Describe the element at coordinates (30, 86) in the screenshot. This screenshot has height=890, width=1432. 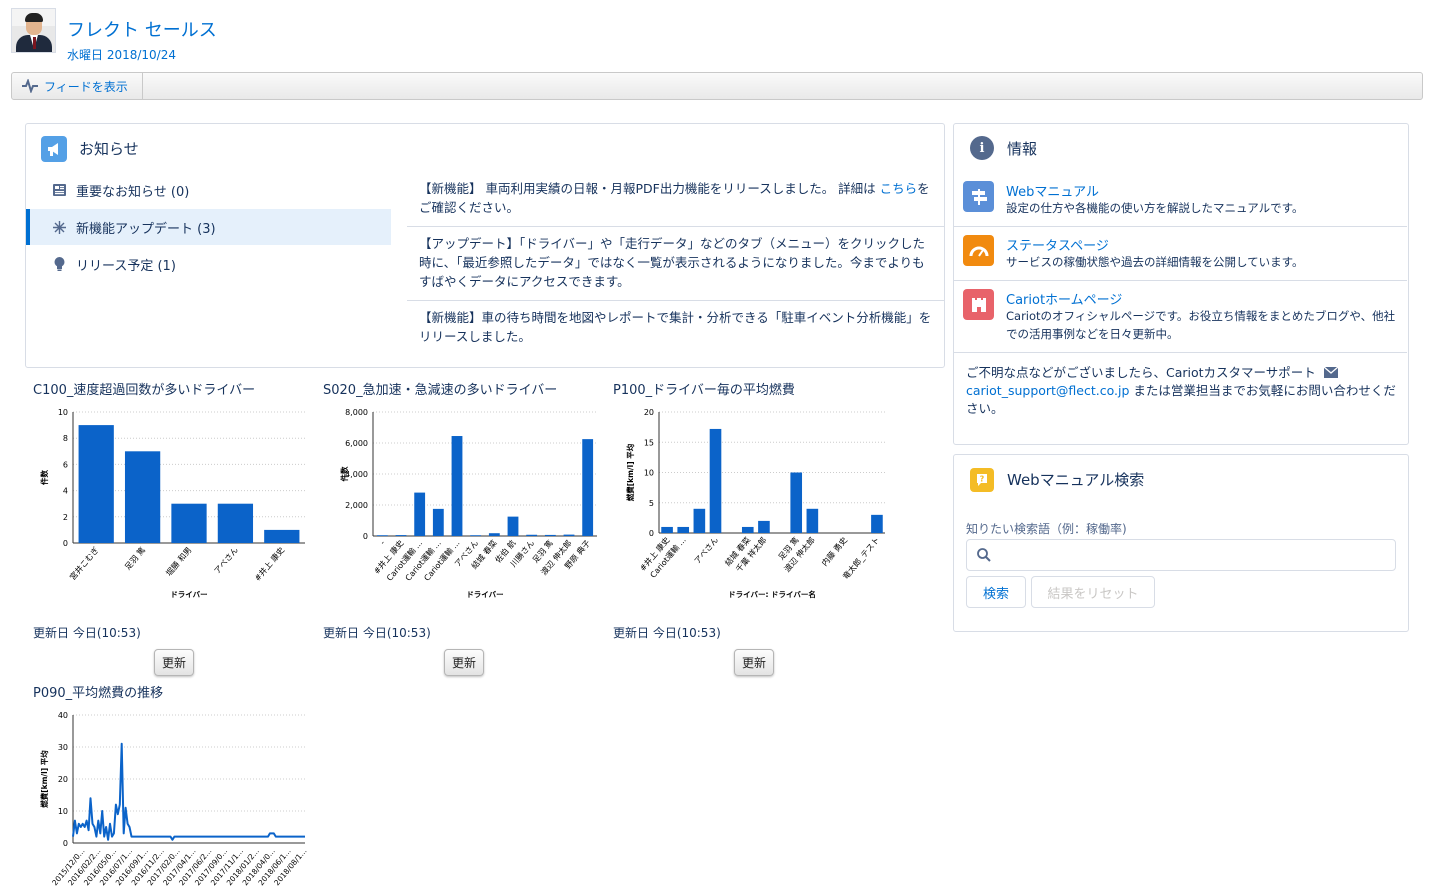
I see `pulse-icon` at that location.